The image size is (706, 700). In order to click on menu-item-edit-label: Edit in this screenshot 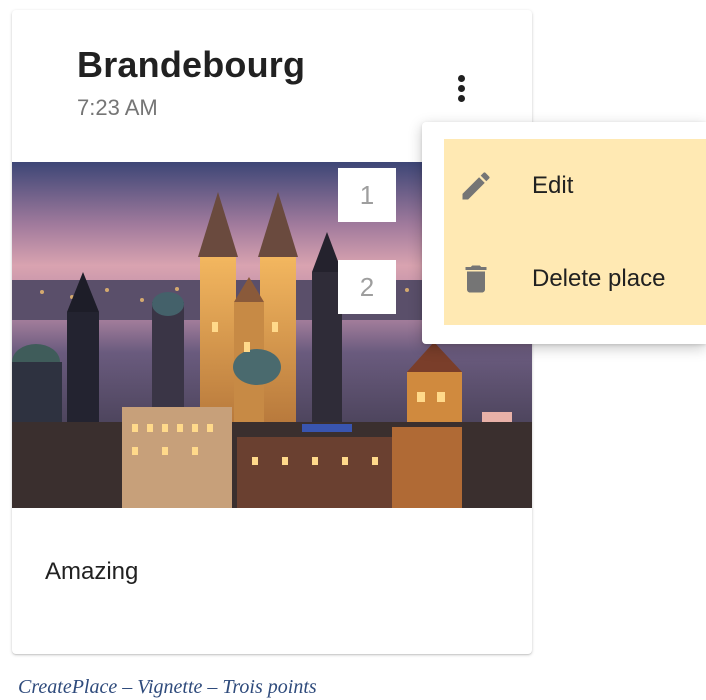, I will do `click(553, 185)`.